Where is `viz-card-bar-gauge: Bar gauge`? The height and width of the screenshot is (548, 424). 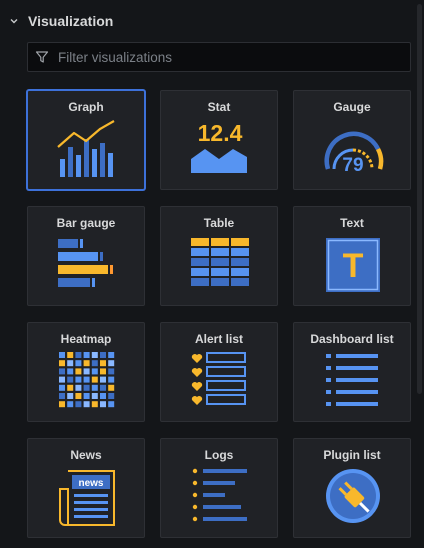 viz-card-bar-gauge: Bar gauge is located at coordinates (86, 256).